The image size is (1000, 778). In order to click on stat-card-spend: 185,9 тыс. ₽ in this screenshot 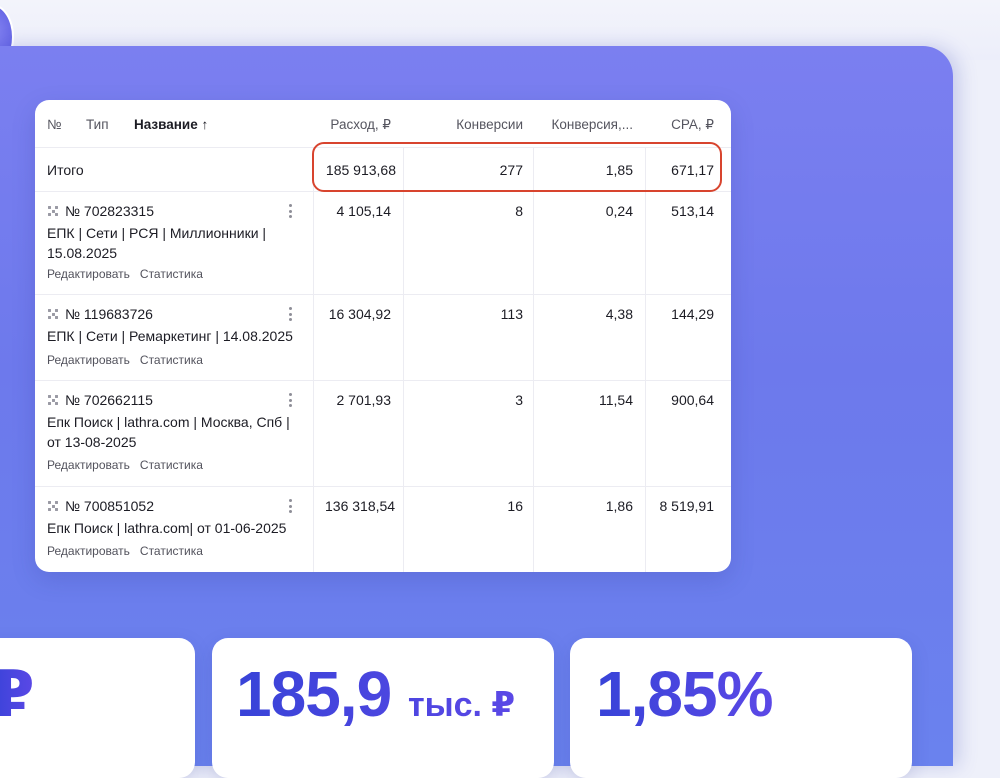, I will do `click(383, 708)`.